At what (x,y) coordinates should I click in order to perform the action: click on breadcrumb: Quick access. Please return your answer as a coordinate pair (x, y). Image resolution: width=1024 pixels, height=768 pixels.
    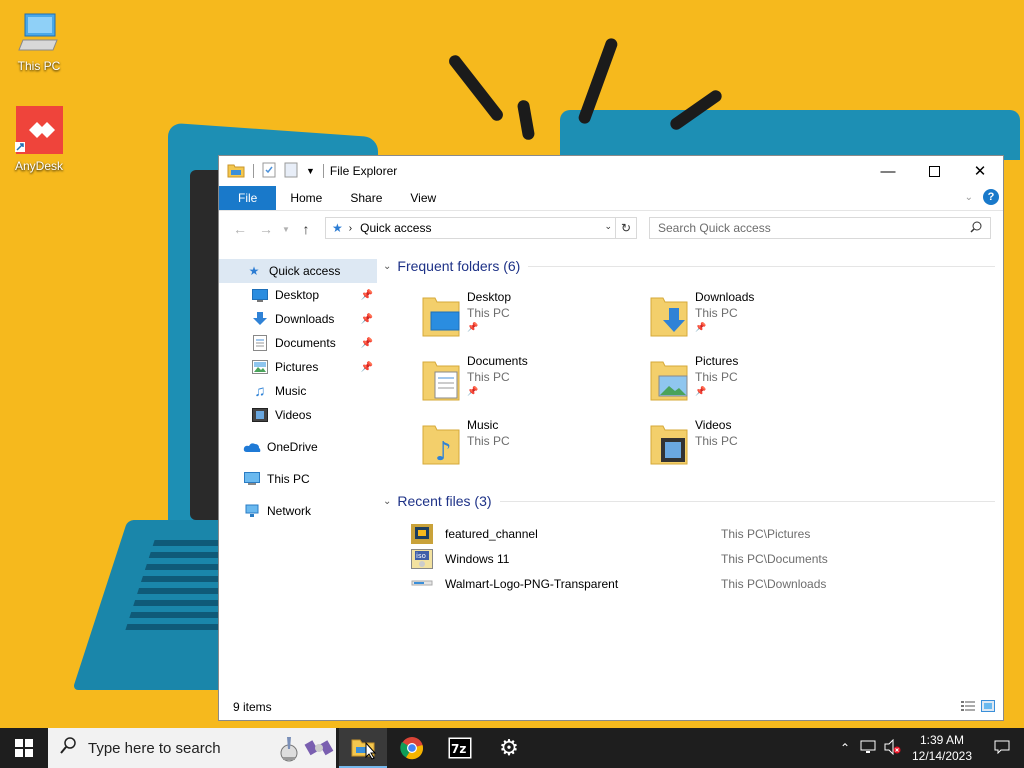
    Looking at the image, I should click on (395, 228).